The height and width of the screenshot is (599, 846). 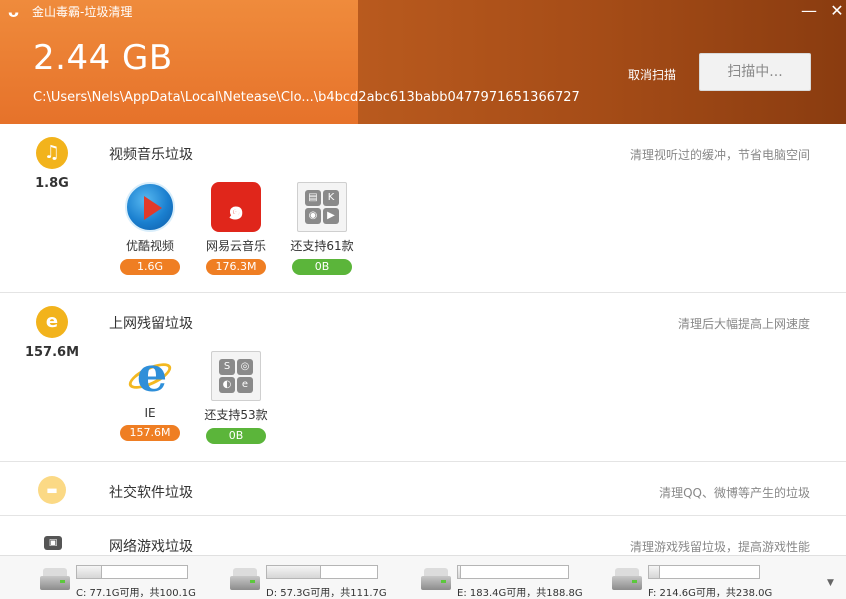 What do you see at coordinates (652, 74) in the screenshot?
I see `cancel-scan-link: 取消扫描` at bounding box center [652, 74].